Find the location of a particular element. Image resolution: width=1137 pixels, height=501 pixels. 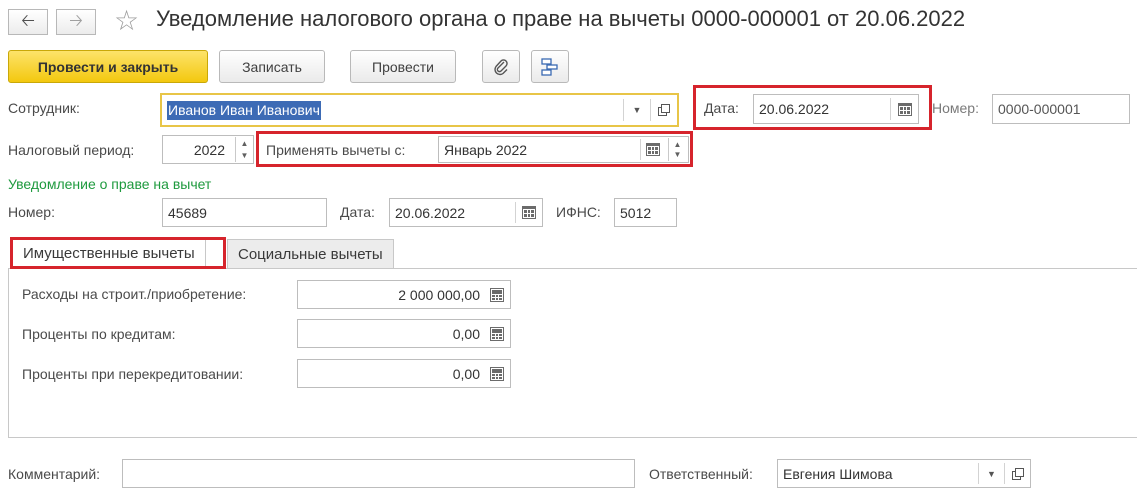

tab-social-deductions: Социальные вычеты is located at coordinates (310, 254).